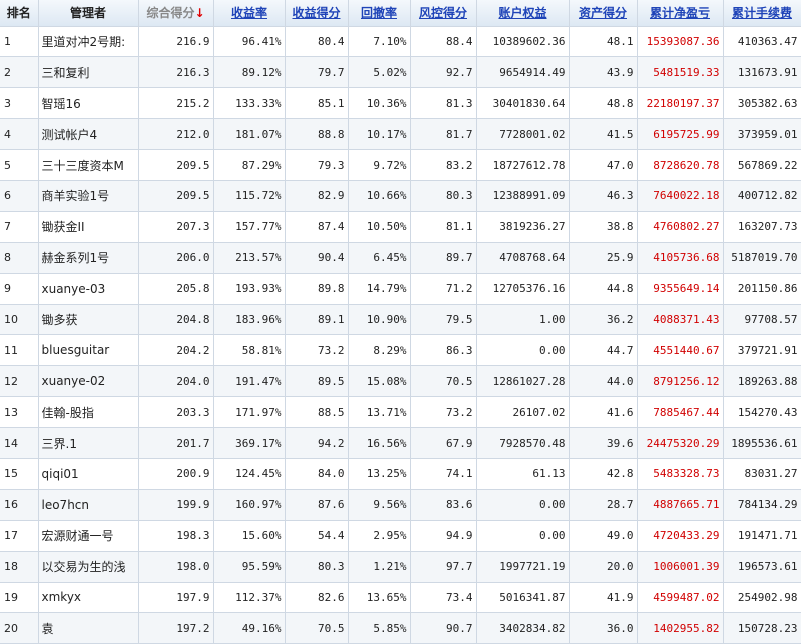 The image size is (801, 644). Describe the element at coordinates (317, 103) in the screenshot. I see `cell-return-score: 85.1` at that location.